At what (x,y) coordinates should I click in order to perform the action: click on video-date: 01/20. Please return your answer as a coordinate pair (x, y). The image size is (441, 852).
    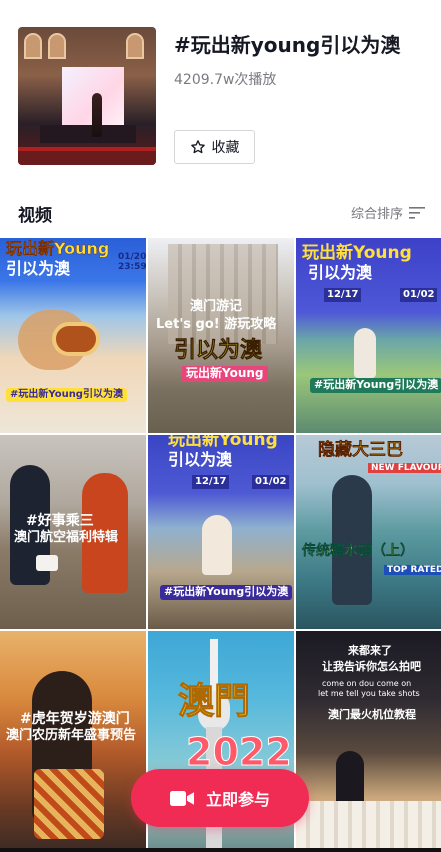
    Looking at the image, I should click on (132, 257).